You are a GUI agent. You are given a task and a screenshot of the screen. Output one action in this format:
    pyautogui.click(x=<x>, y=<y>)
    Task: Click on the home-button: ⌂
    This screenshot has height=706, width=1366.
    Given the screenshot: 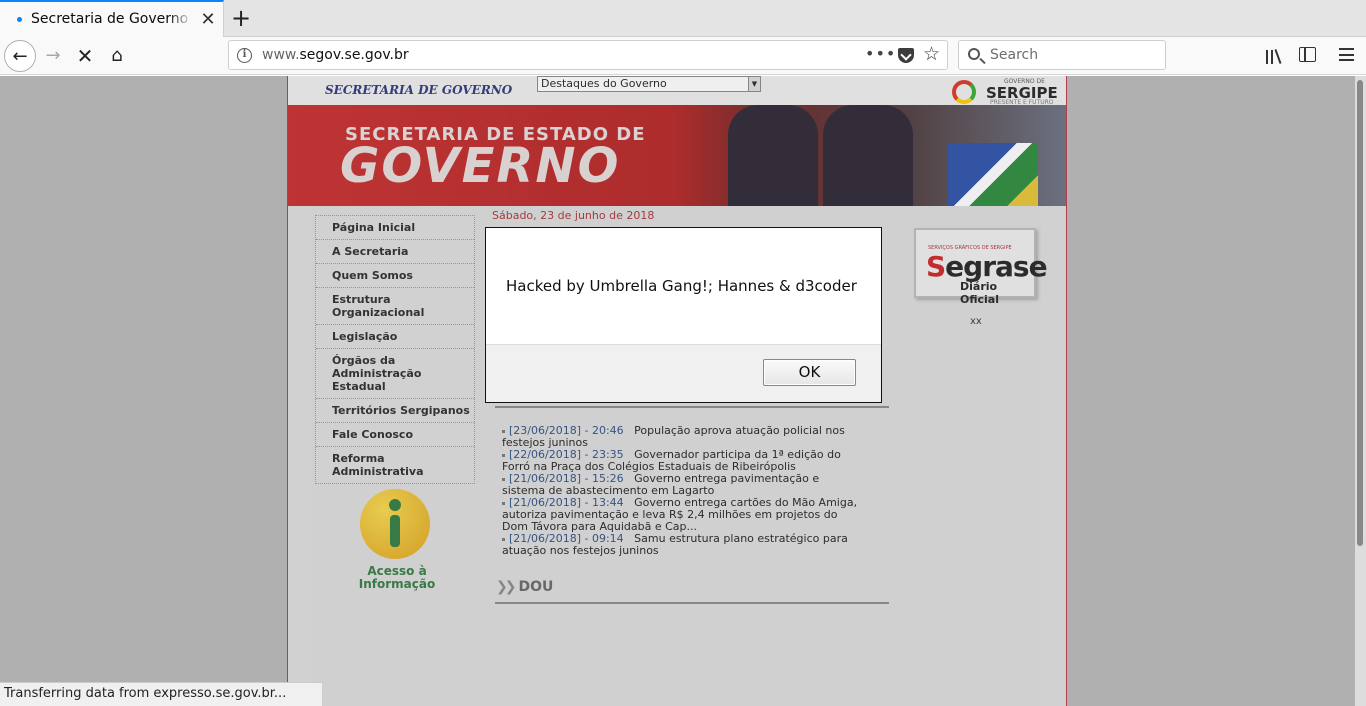 What is the action you would take?
    pyautogui.click(x=117, y=56)
    